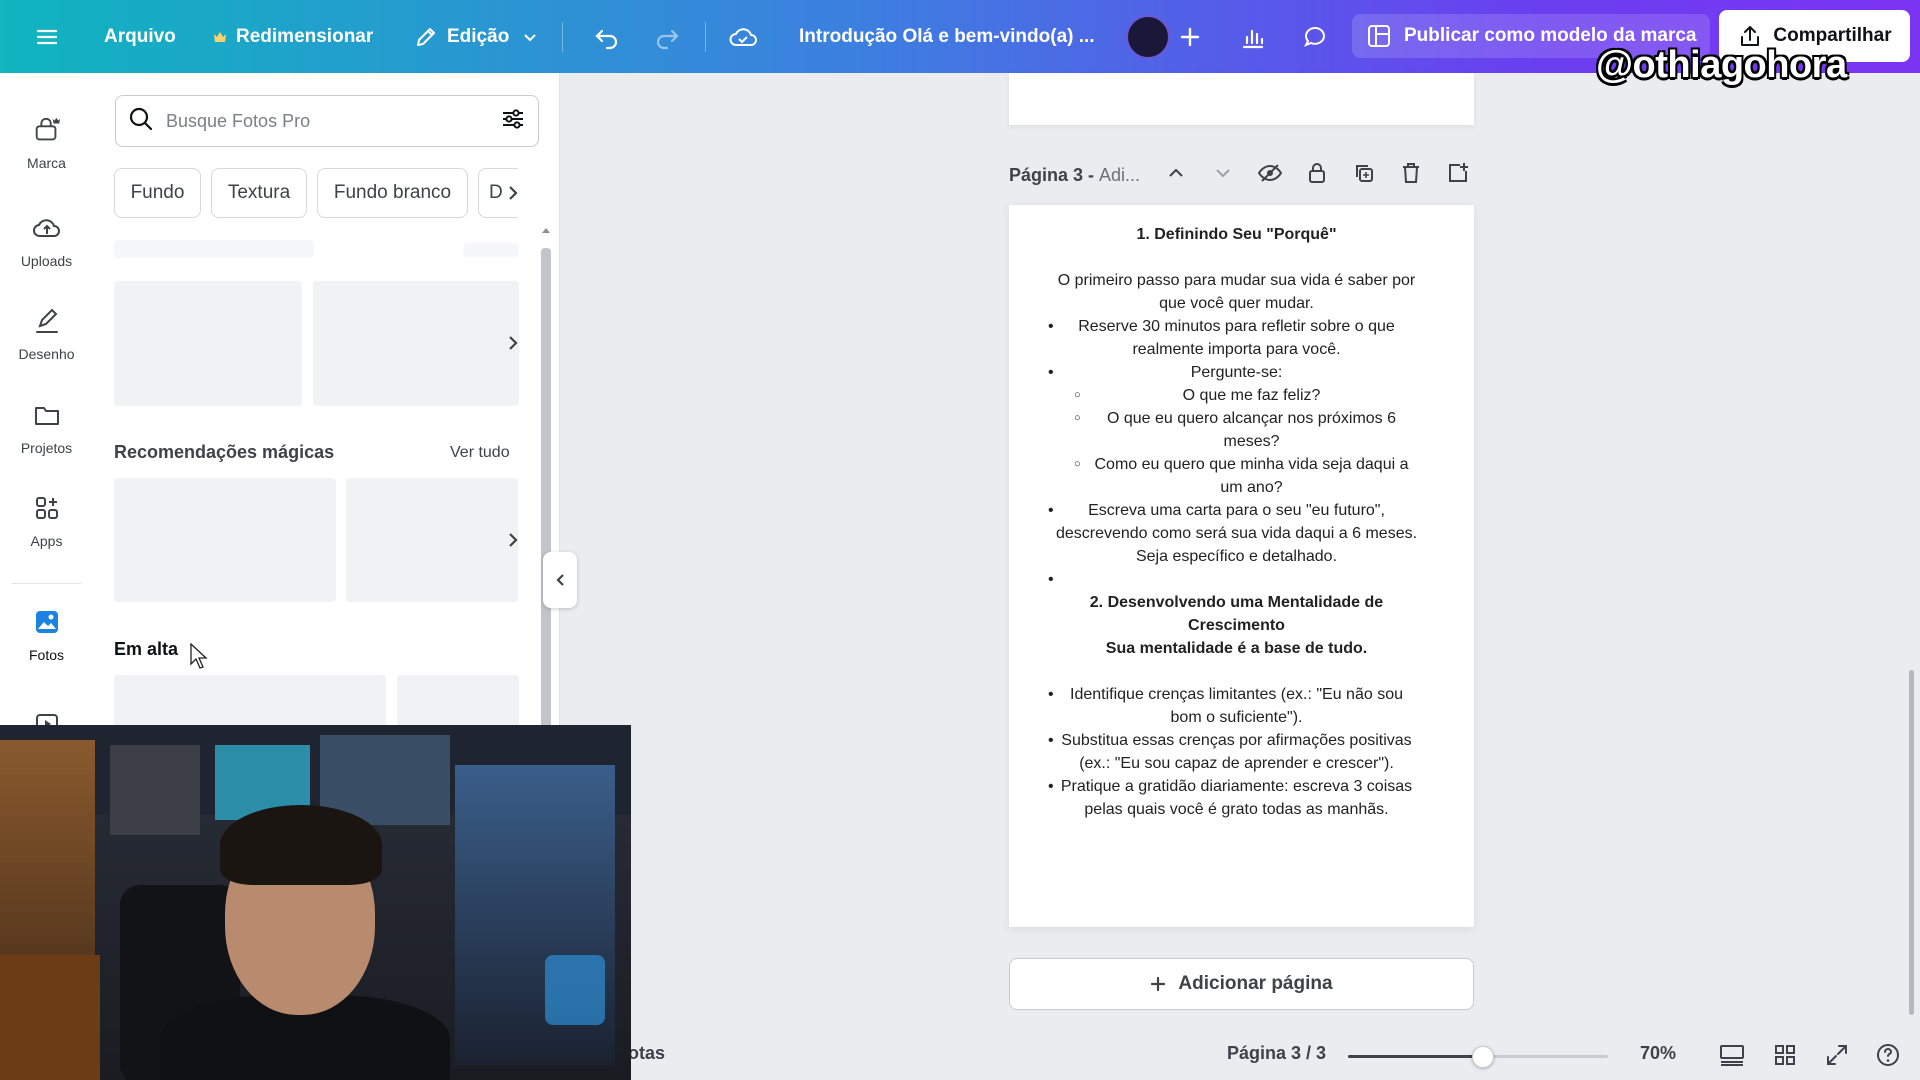  I want to click on filter-sliders-icon, so click(513, 121).